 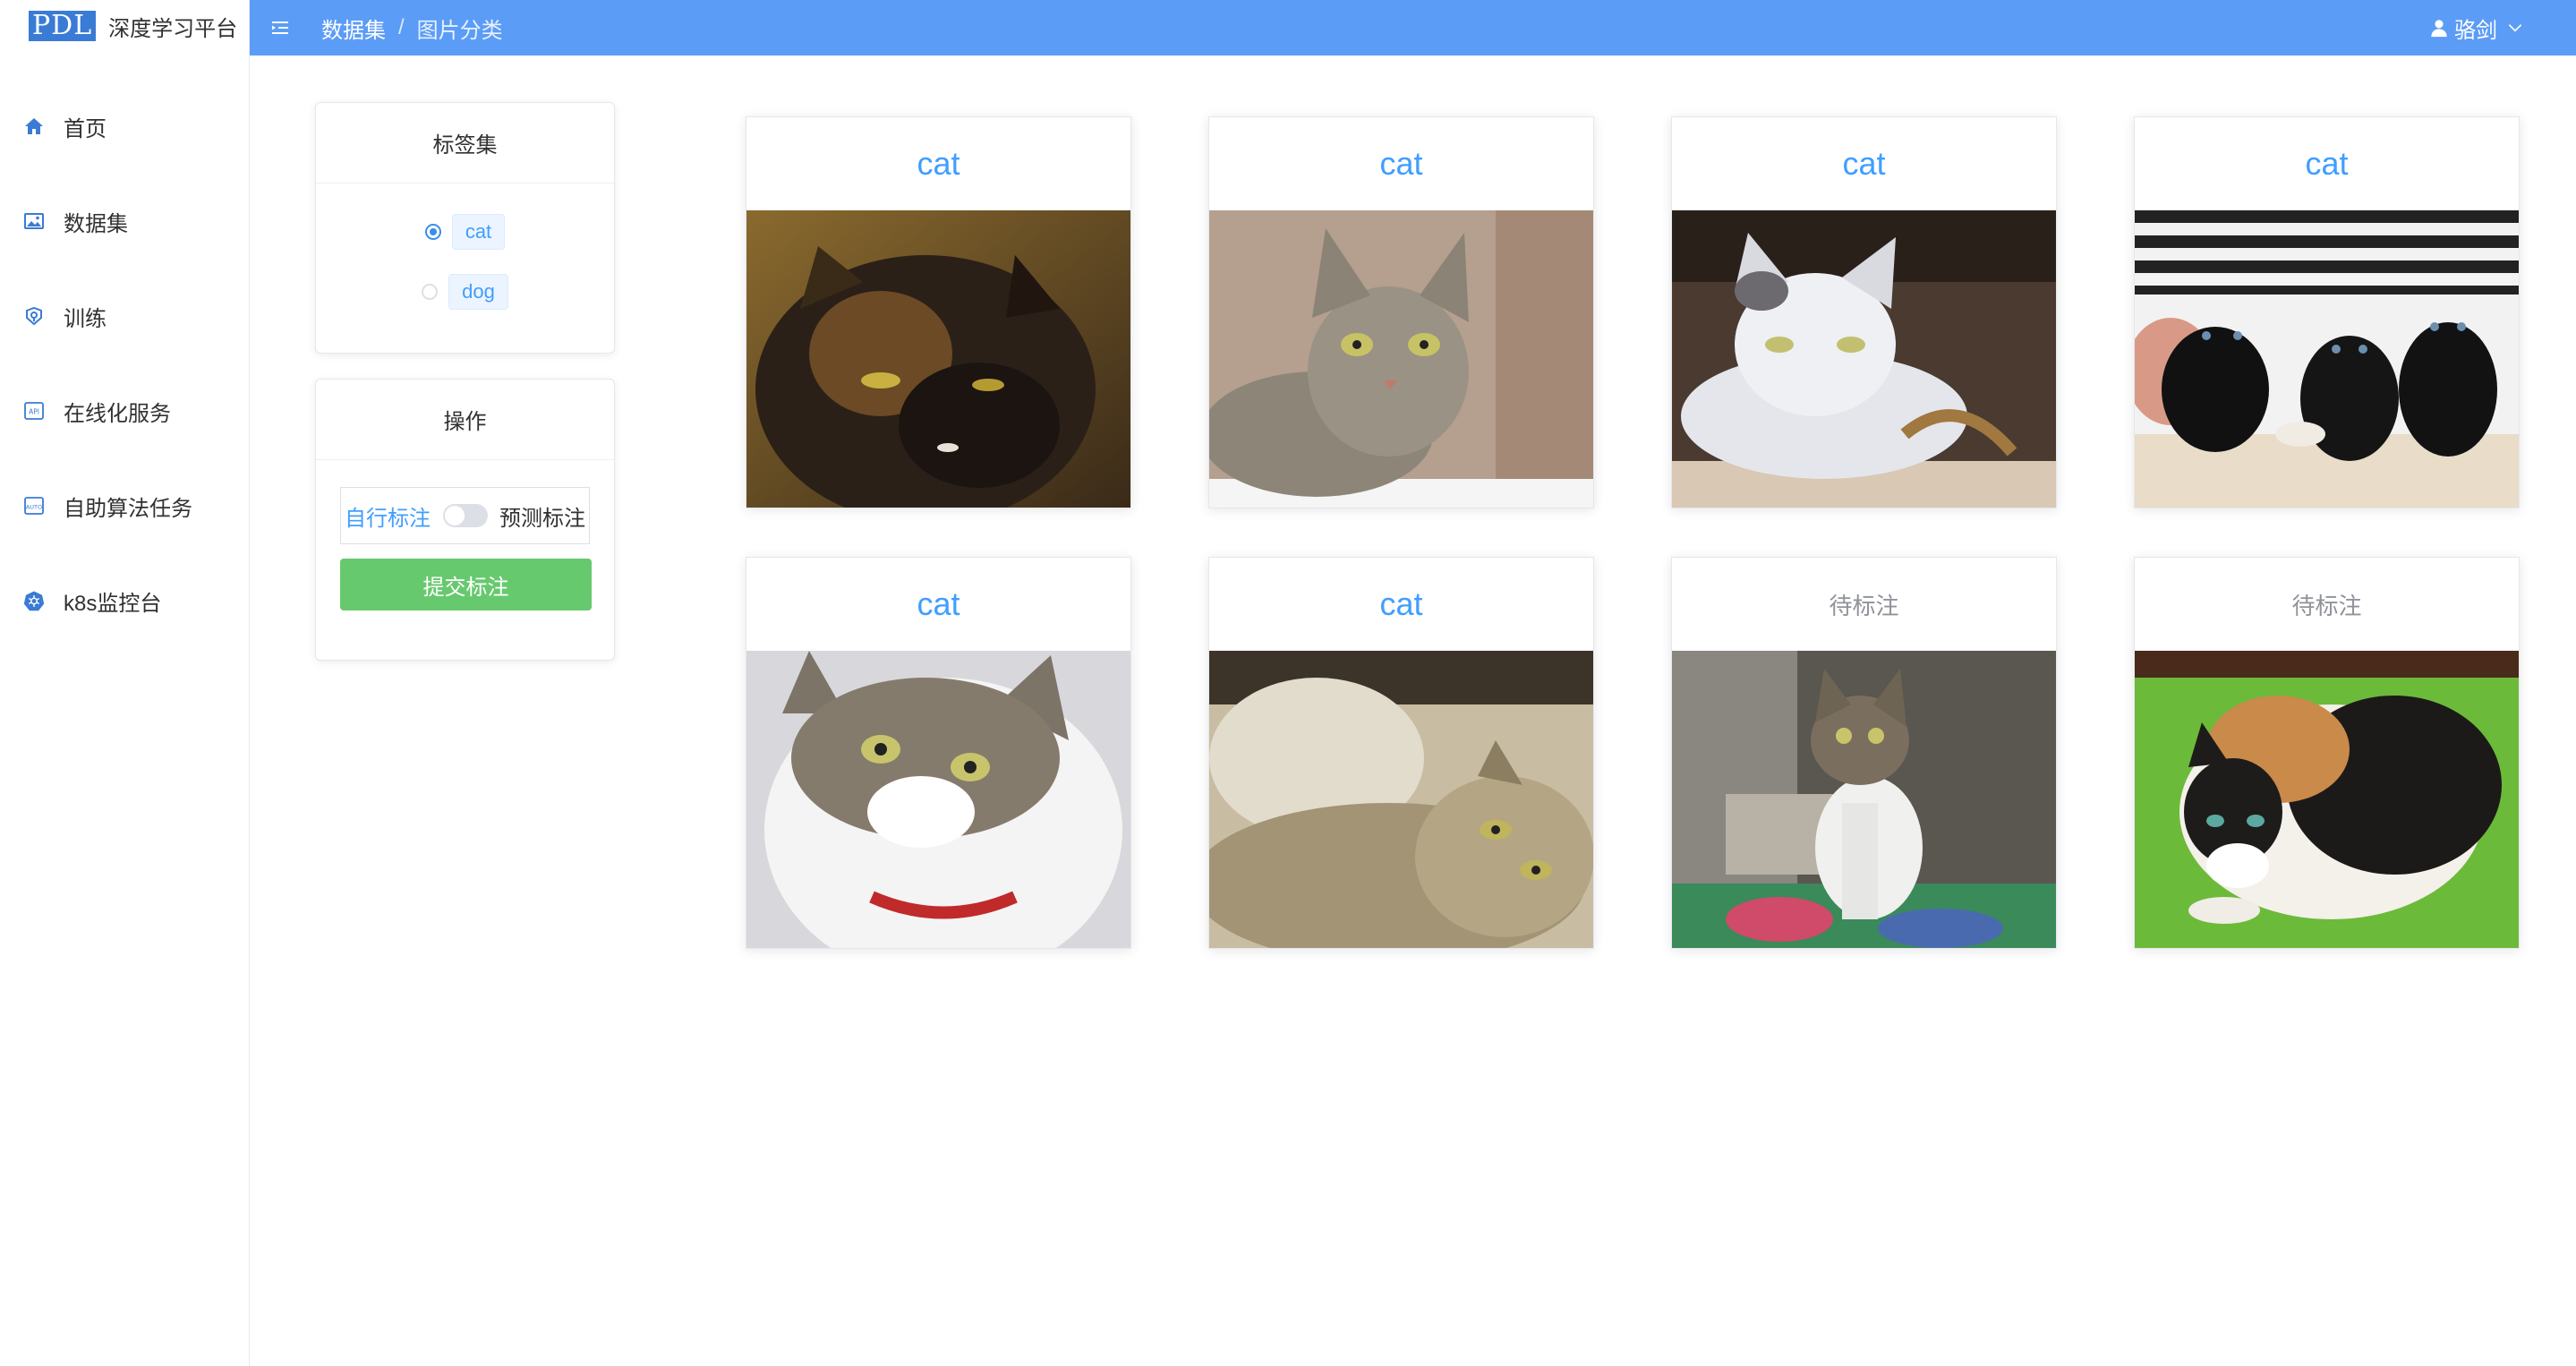 I want to click on label-tag: dog, so click(x=478, y=291).